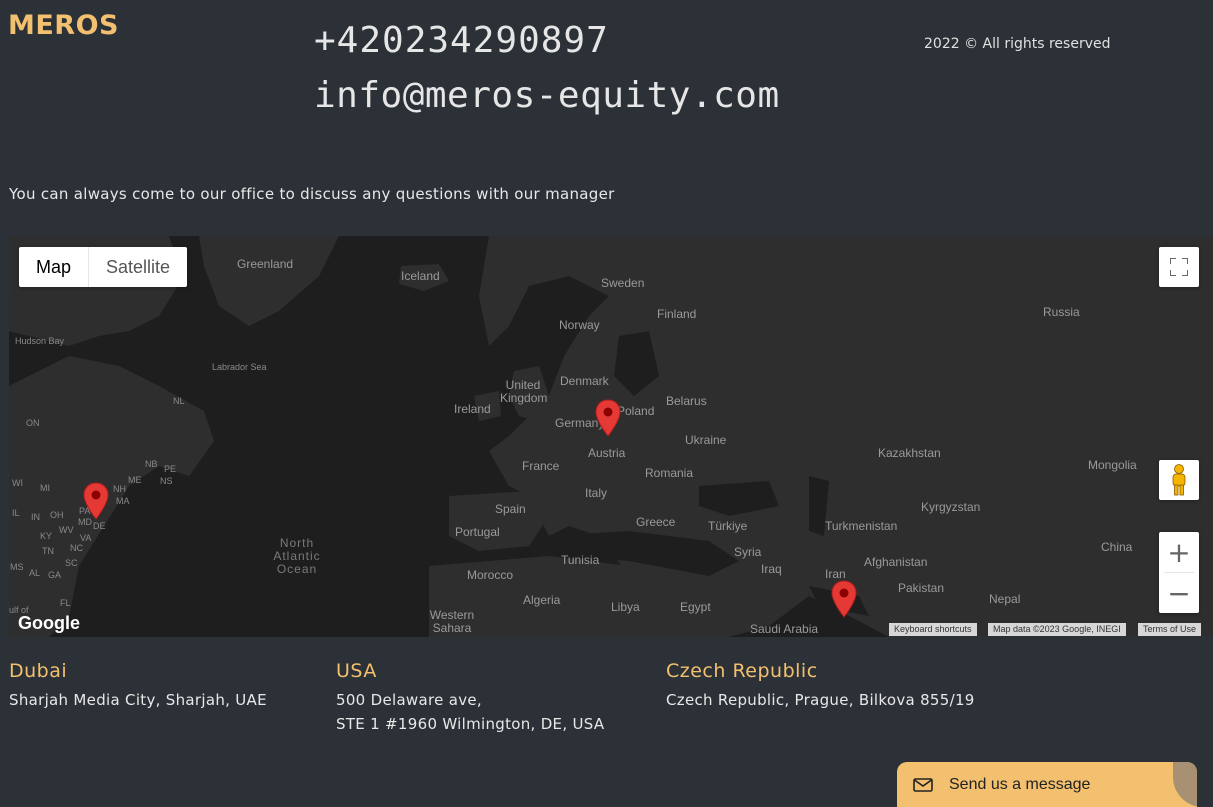 The height and width of the screenshot is (807, 1213). Describe the element at coordinates (677, 314) in the screenshot. I see `map-label: Finland` at that location.